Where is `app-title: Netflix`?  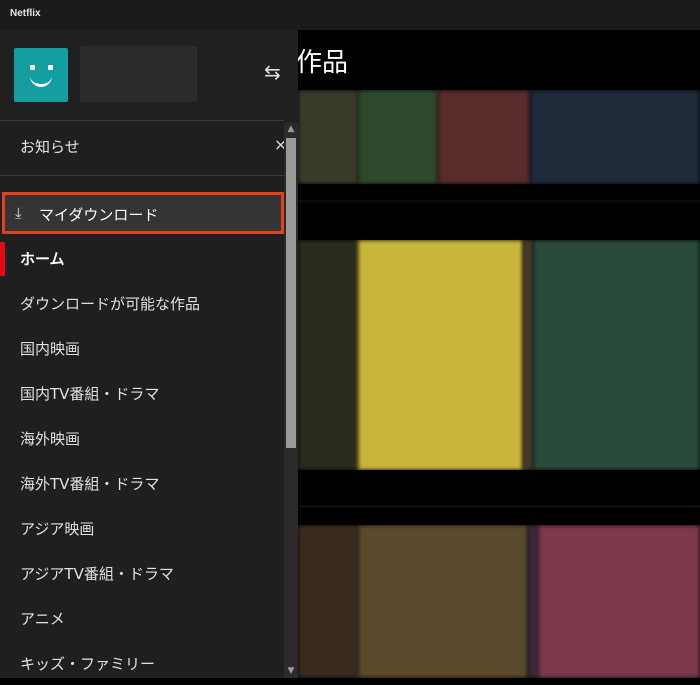 app-title: Netflix is located at coordinates (25, 13).